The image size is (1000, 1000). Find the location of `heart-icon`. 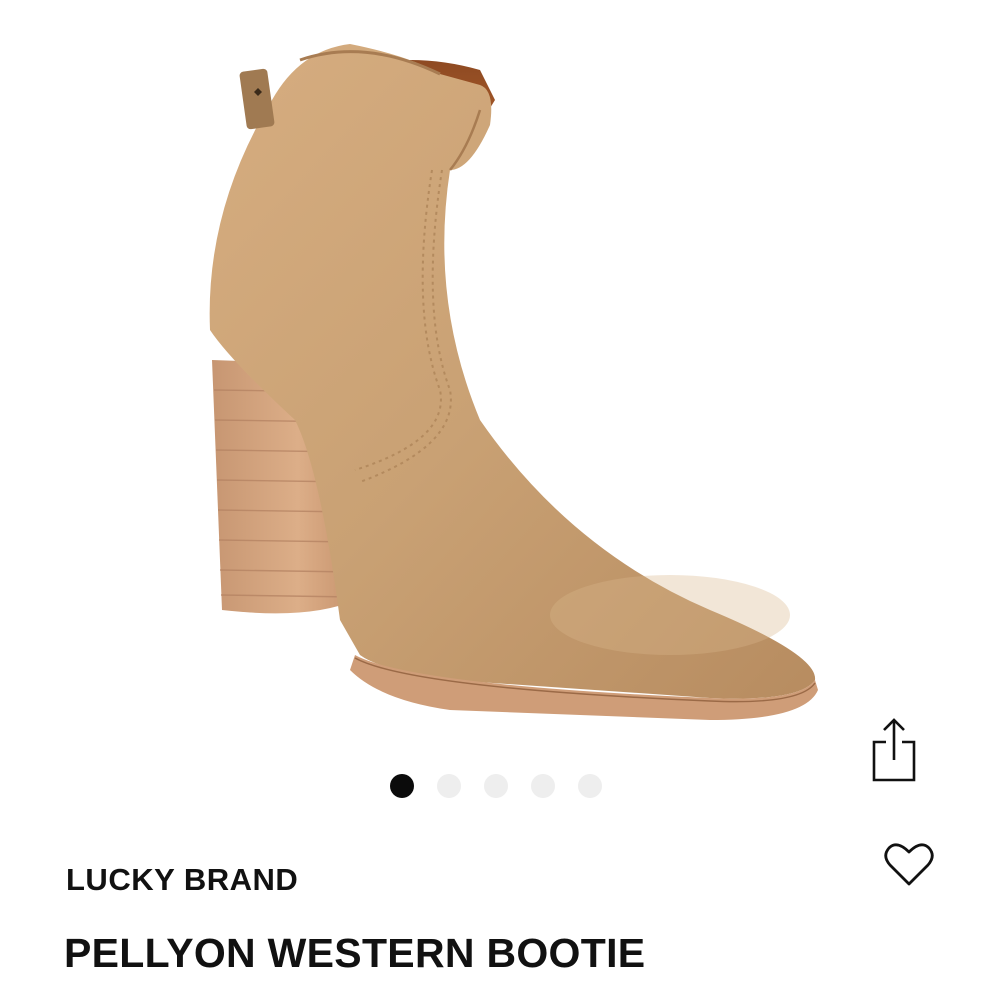

heart-icon is located at coordinates (909, 864).